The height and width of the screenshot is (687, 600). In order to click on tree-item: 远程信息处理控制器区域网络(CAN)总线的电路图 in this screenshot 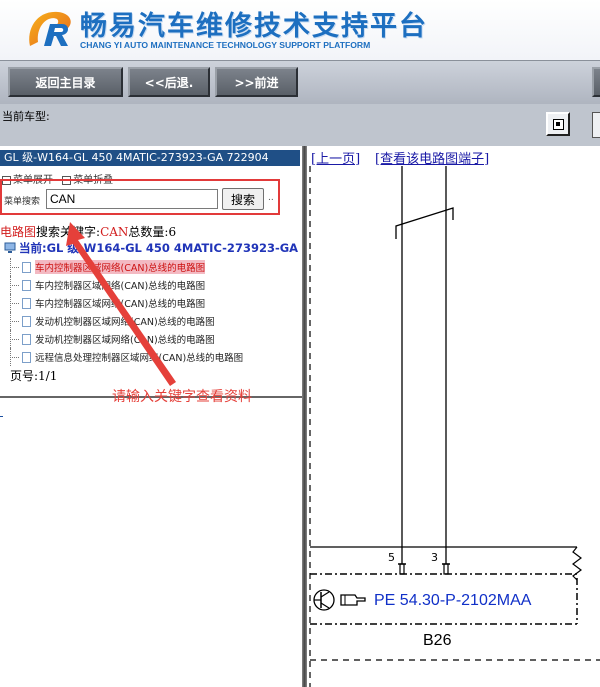, I will do `click(154, 357)`.